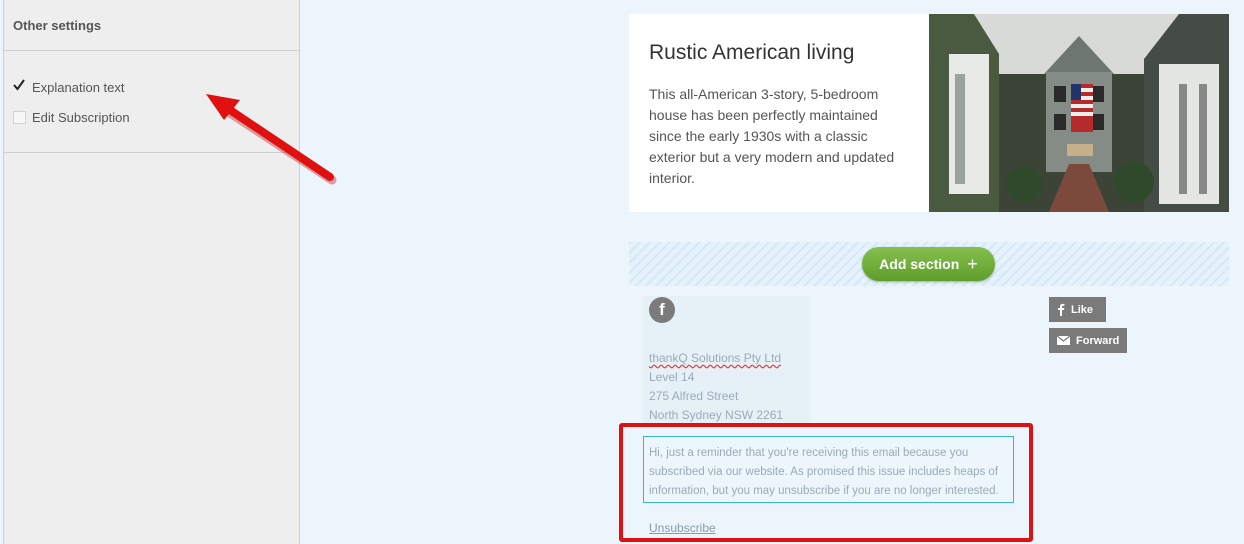  I want to click on address-line-1: Level 14, so click(672, 377).